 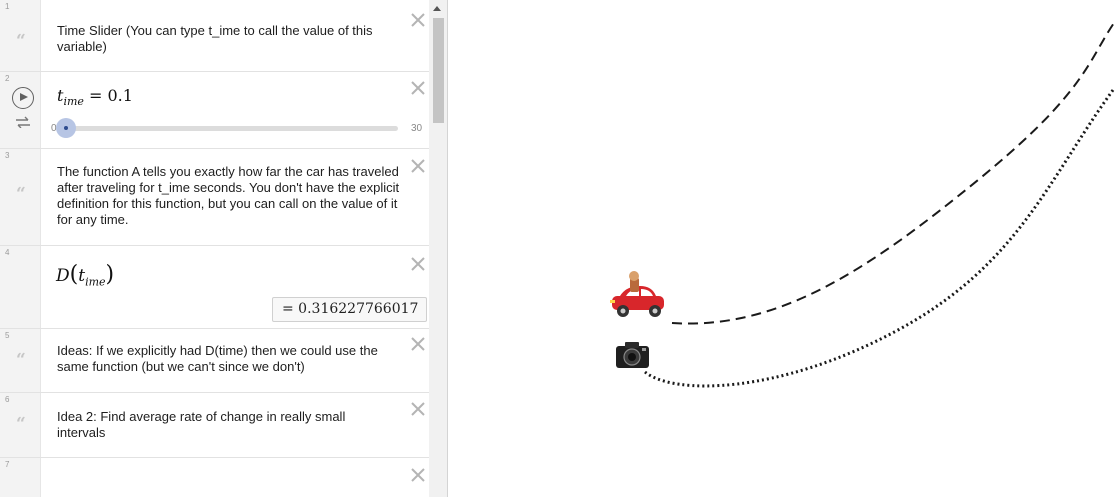 I want to click on row-gutter: 4, so click(x=20, y=287).